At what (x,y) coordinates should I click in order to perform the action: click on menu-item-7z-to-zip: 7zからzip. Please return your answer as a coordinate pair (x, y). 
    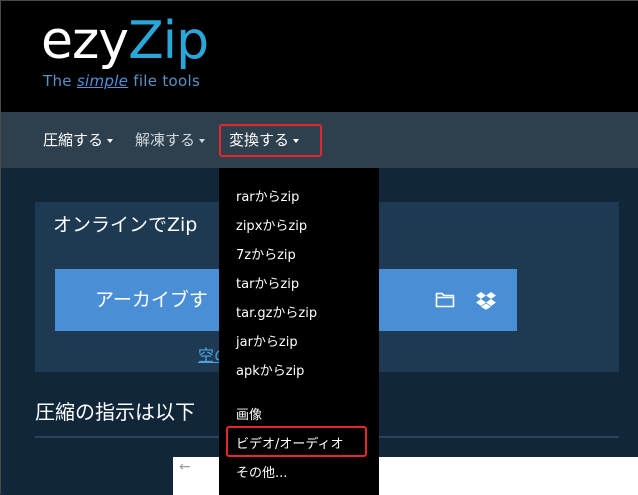
    Looking at the image, I should click on (266, 253).